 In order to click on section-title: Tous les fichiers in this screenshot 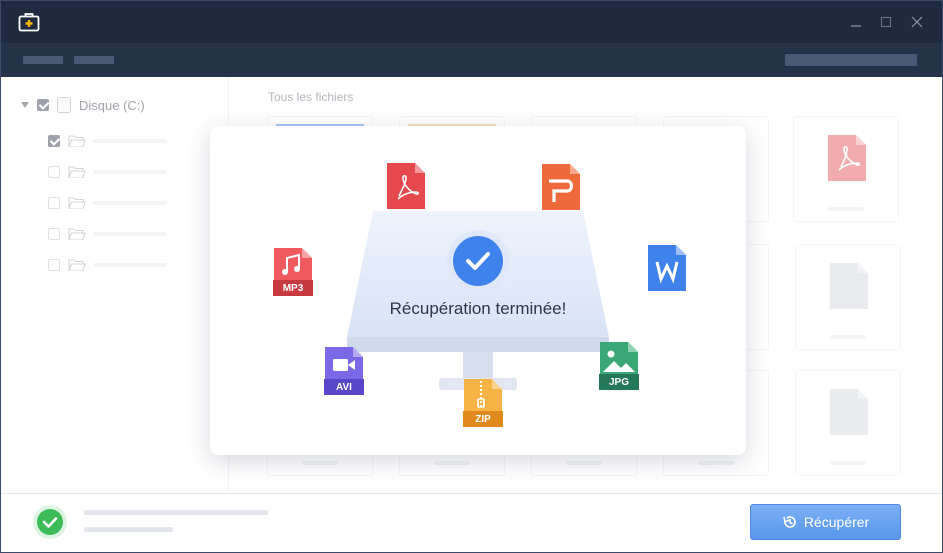, I will do `click(311, 97)`.